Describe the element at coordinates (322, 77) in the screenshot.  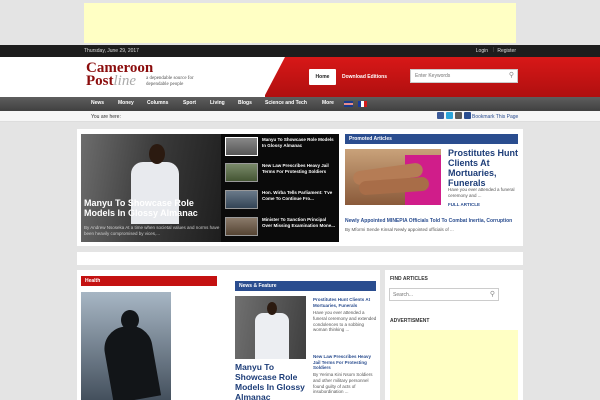
I see `home-button: Home` at that location.